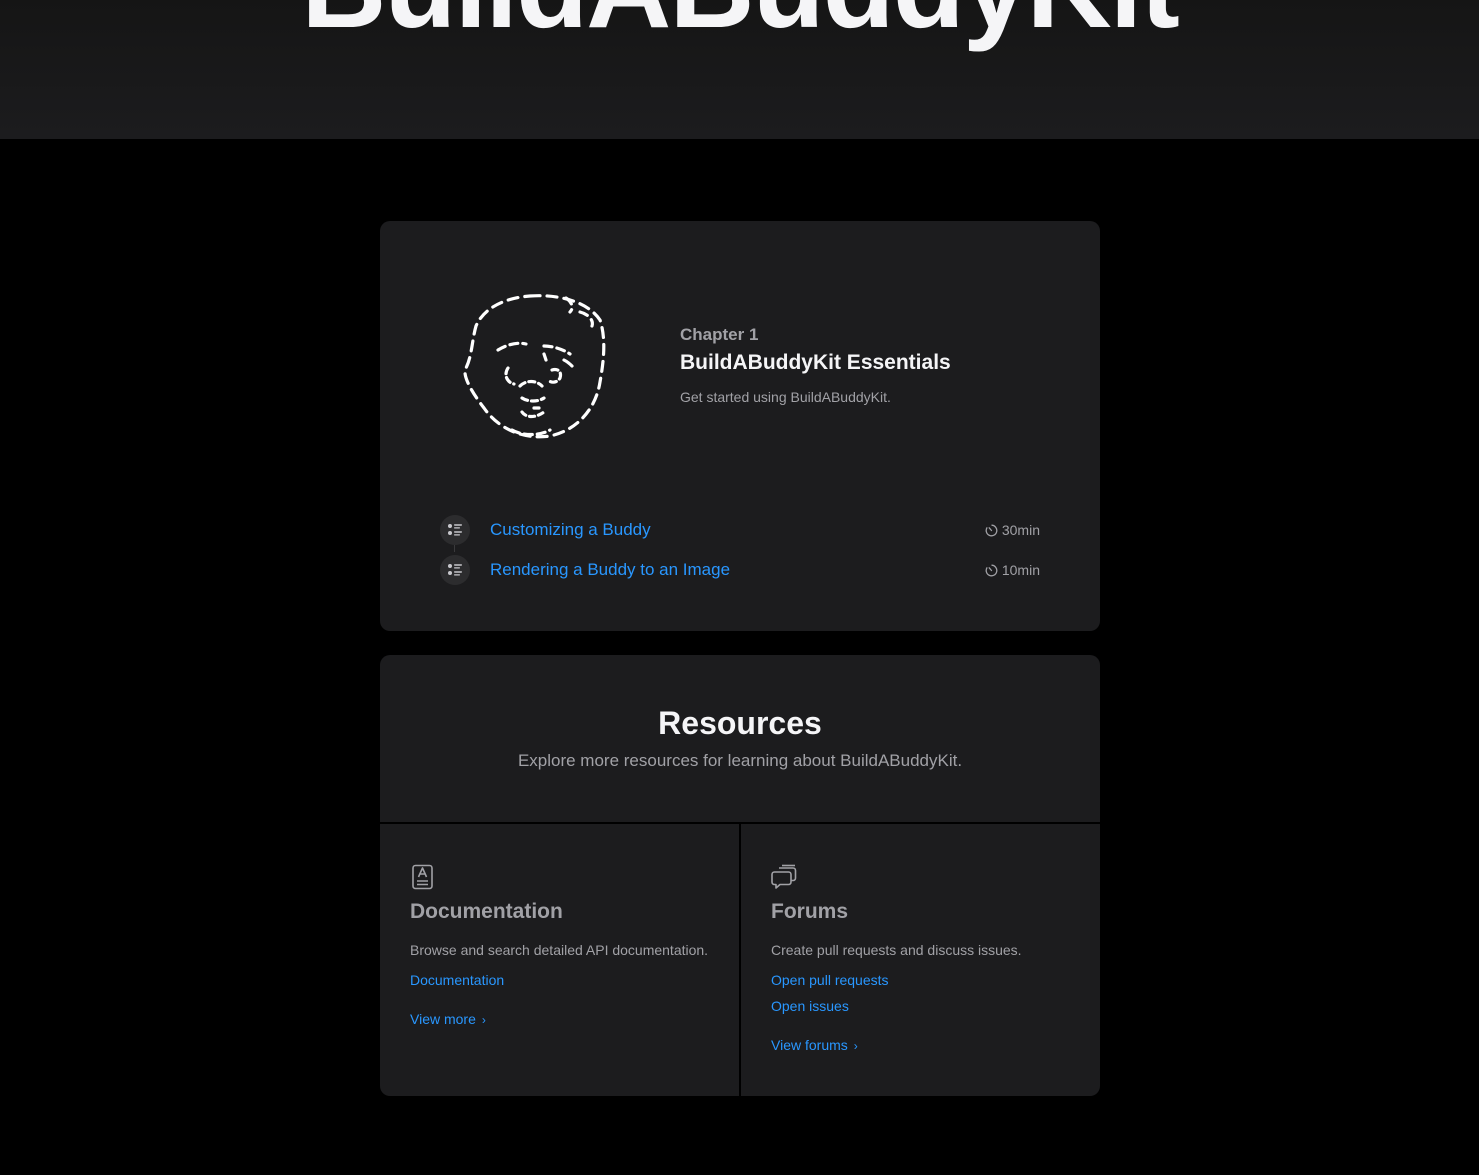 The height and width of the screenshot is (1175, 1479). I want to click on view-forums-label: View forums, so click(809, 1045).